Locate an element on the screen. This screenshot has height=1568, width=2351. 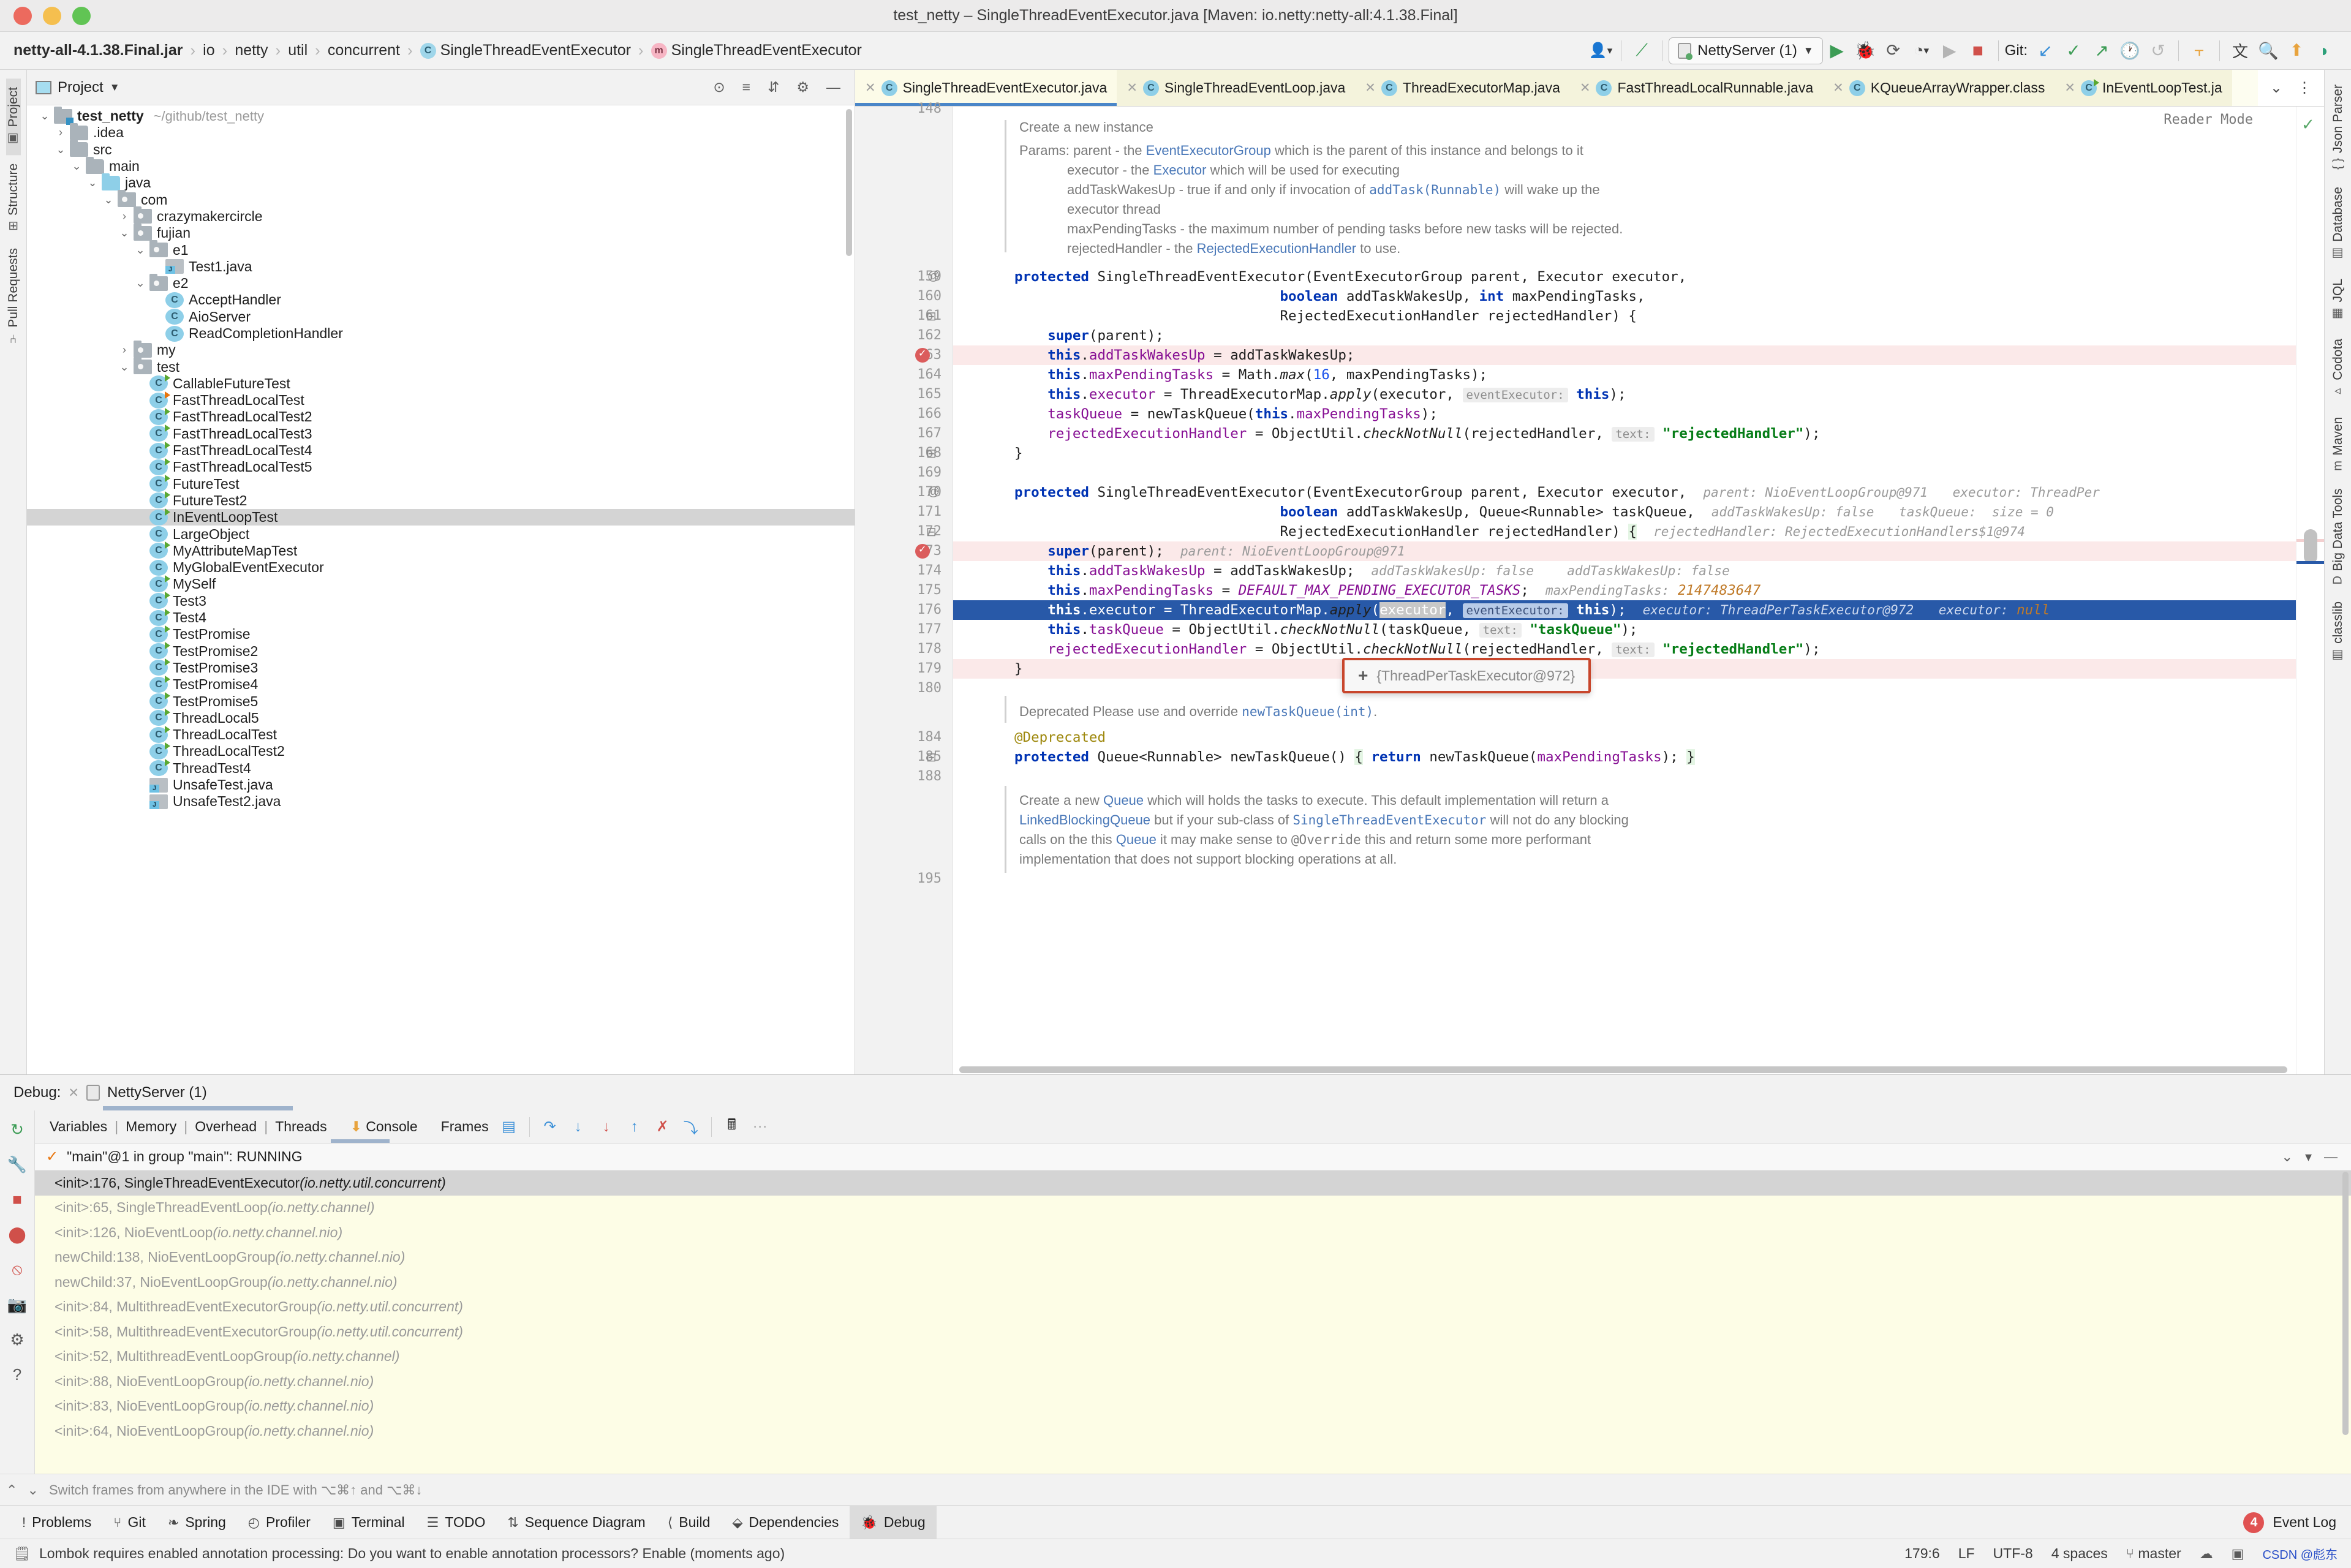
tool-window-button-sequence-diagram: ⇅ Sequence Diagram is located at coordinates (576, 1523).